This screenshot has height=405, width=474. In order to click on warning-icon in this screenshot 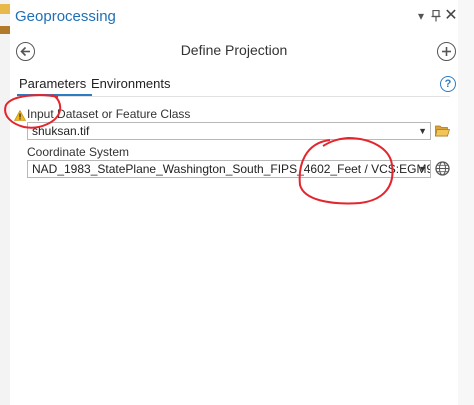, I will do `click(20, 117)`.